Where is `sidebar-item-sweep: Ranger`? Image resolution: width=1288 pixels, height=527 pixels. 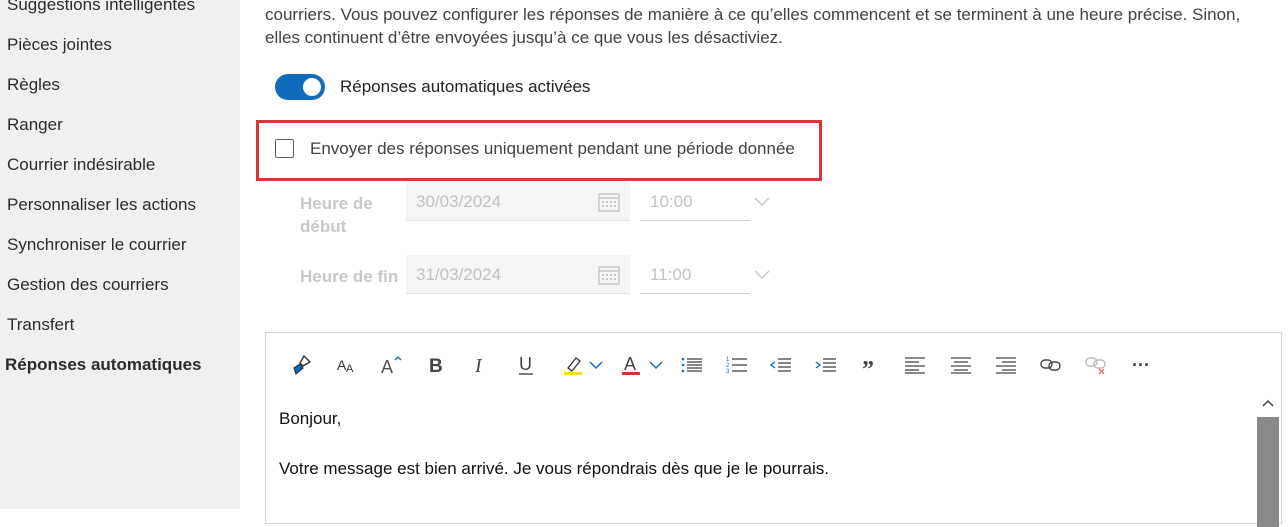
sidebar-item-sweep: Ranger is located at coordinates (35, 125).